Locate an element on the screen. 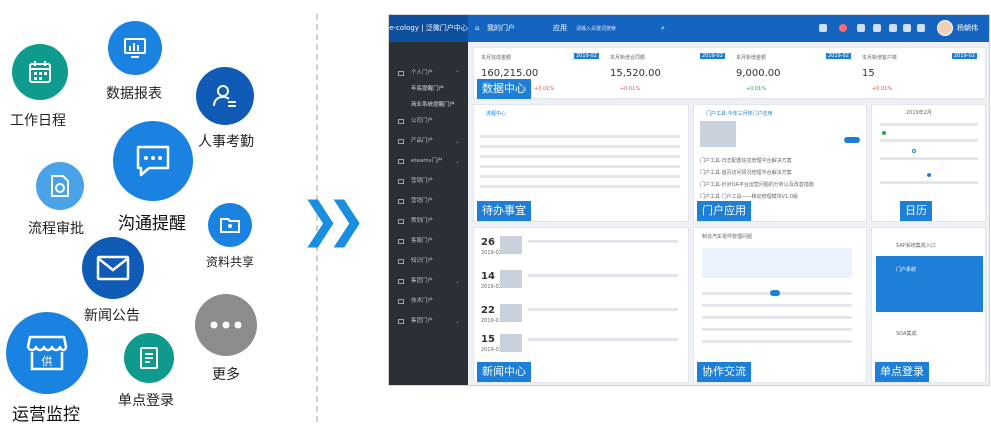 The image size is (991, 435). todo-panel: 流程中心 待办事宜 is located at coordinates (581, 163).